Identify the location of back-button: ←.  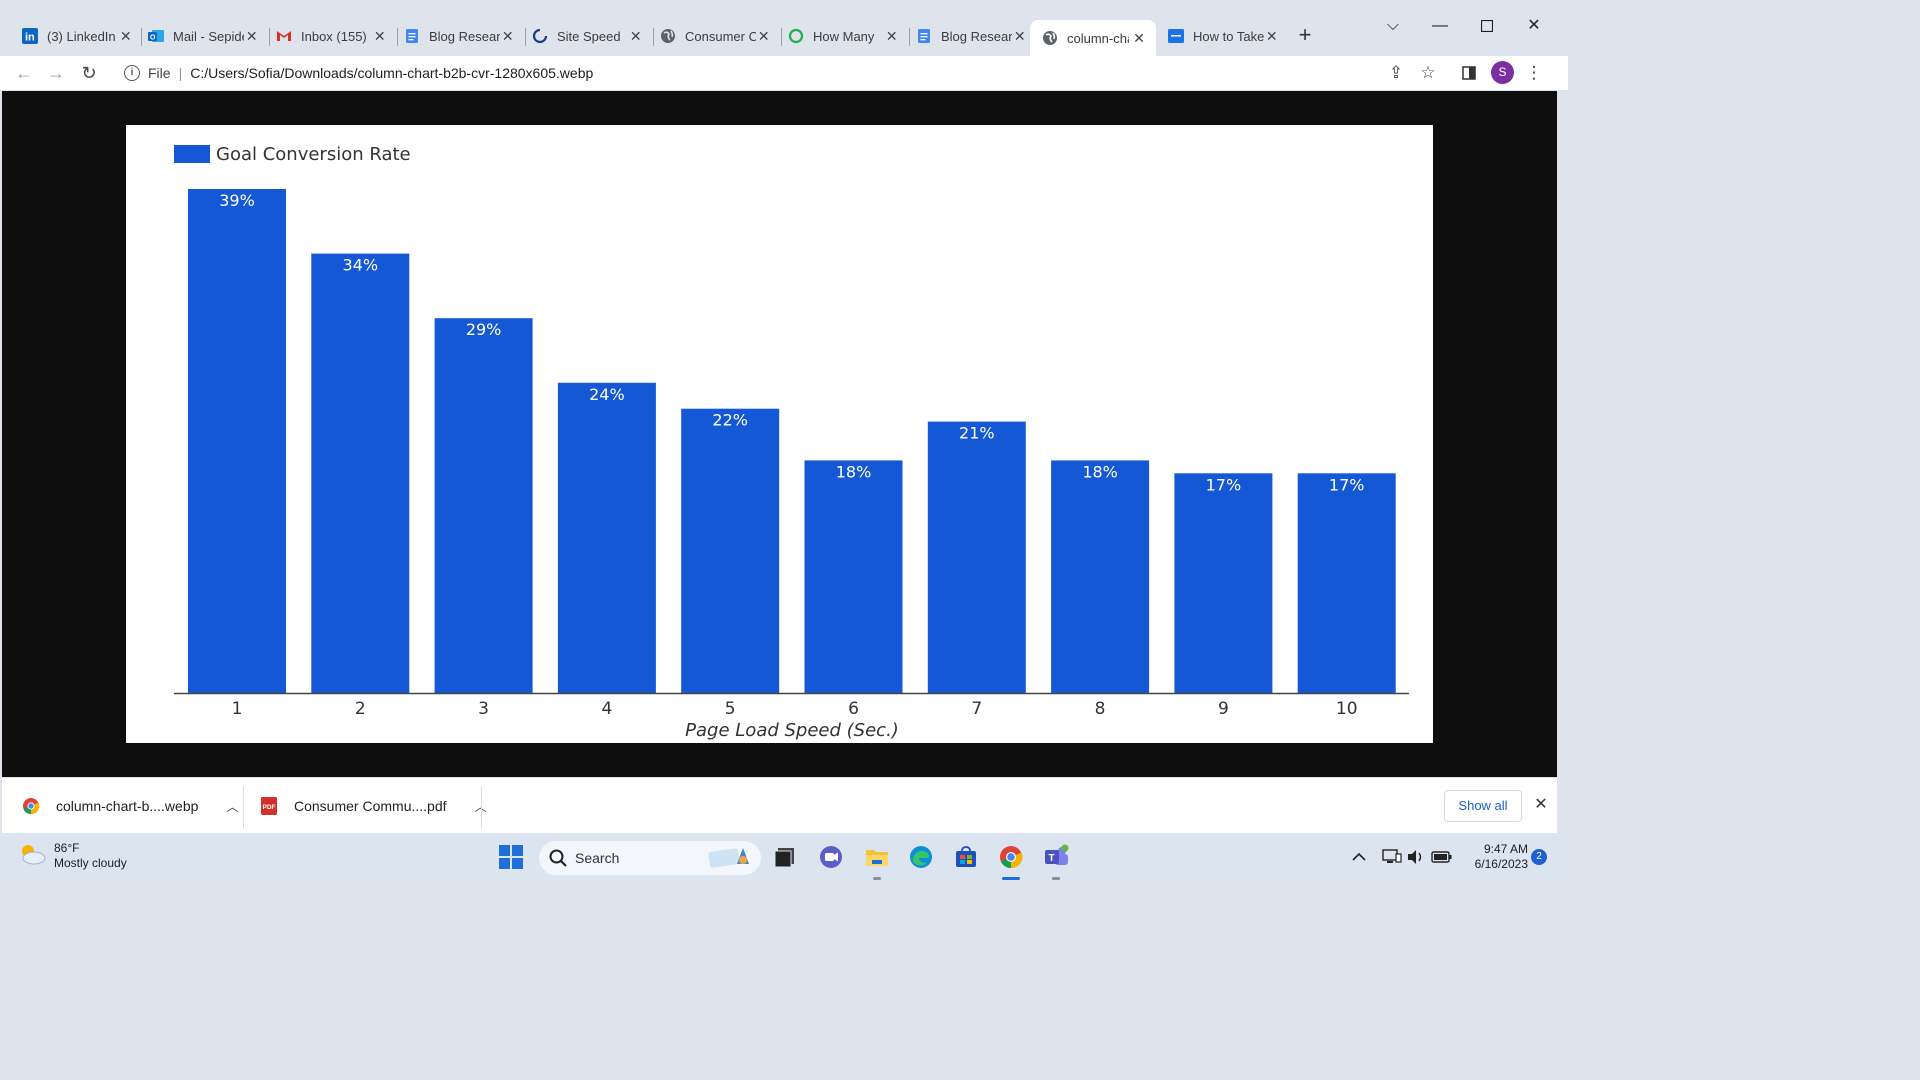
(24, 73).